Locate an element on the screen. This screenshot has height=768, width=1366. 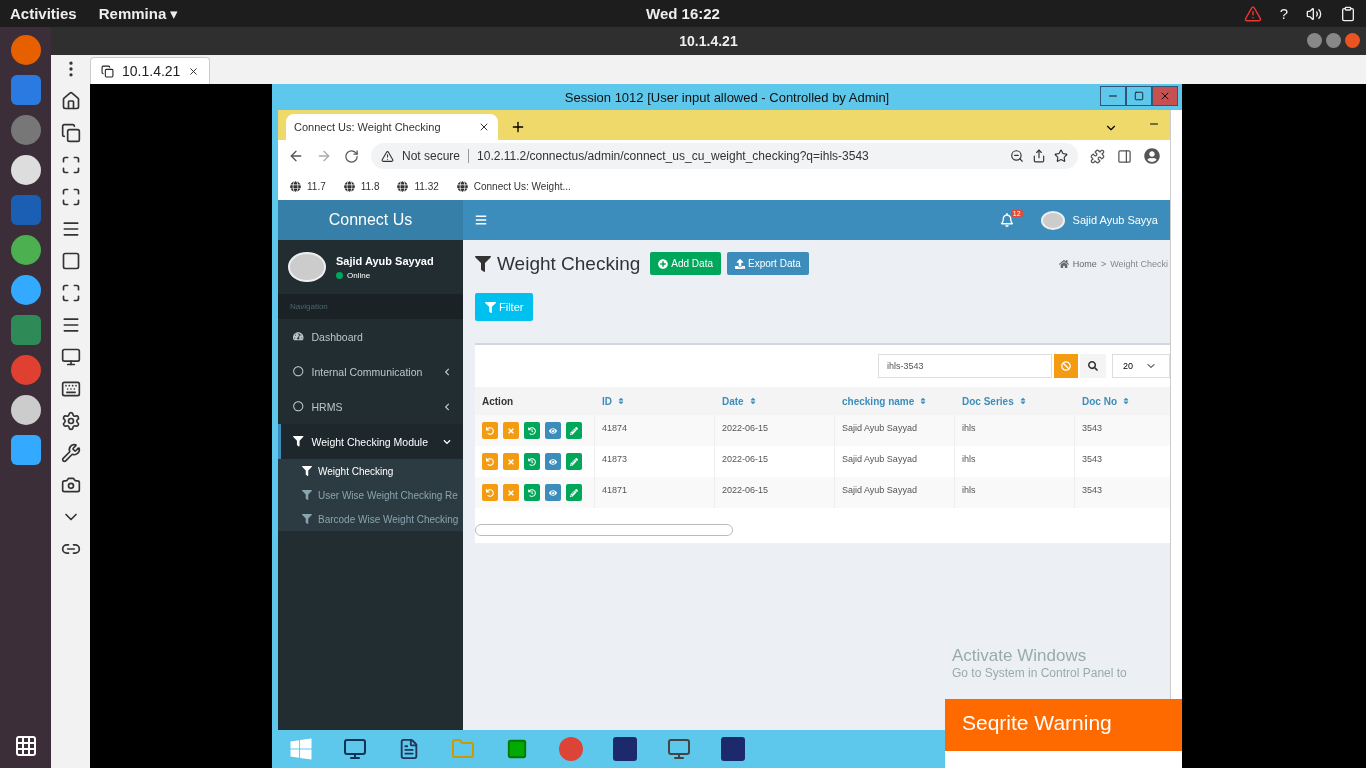
search-button is located at coordinates (1093, 366).